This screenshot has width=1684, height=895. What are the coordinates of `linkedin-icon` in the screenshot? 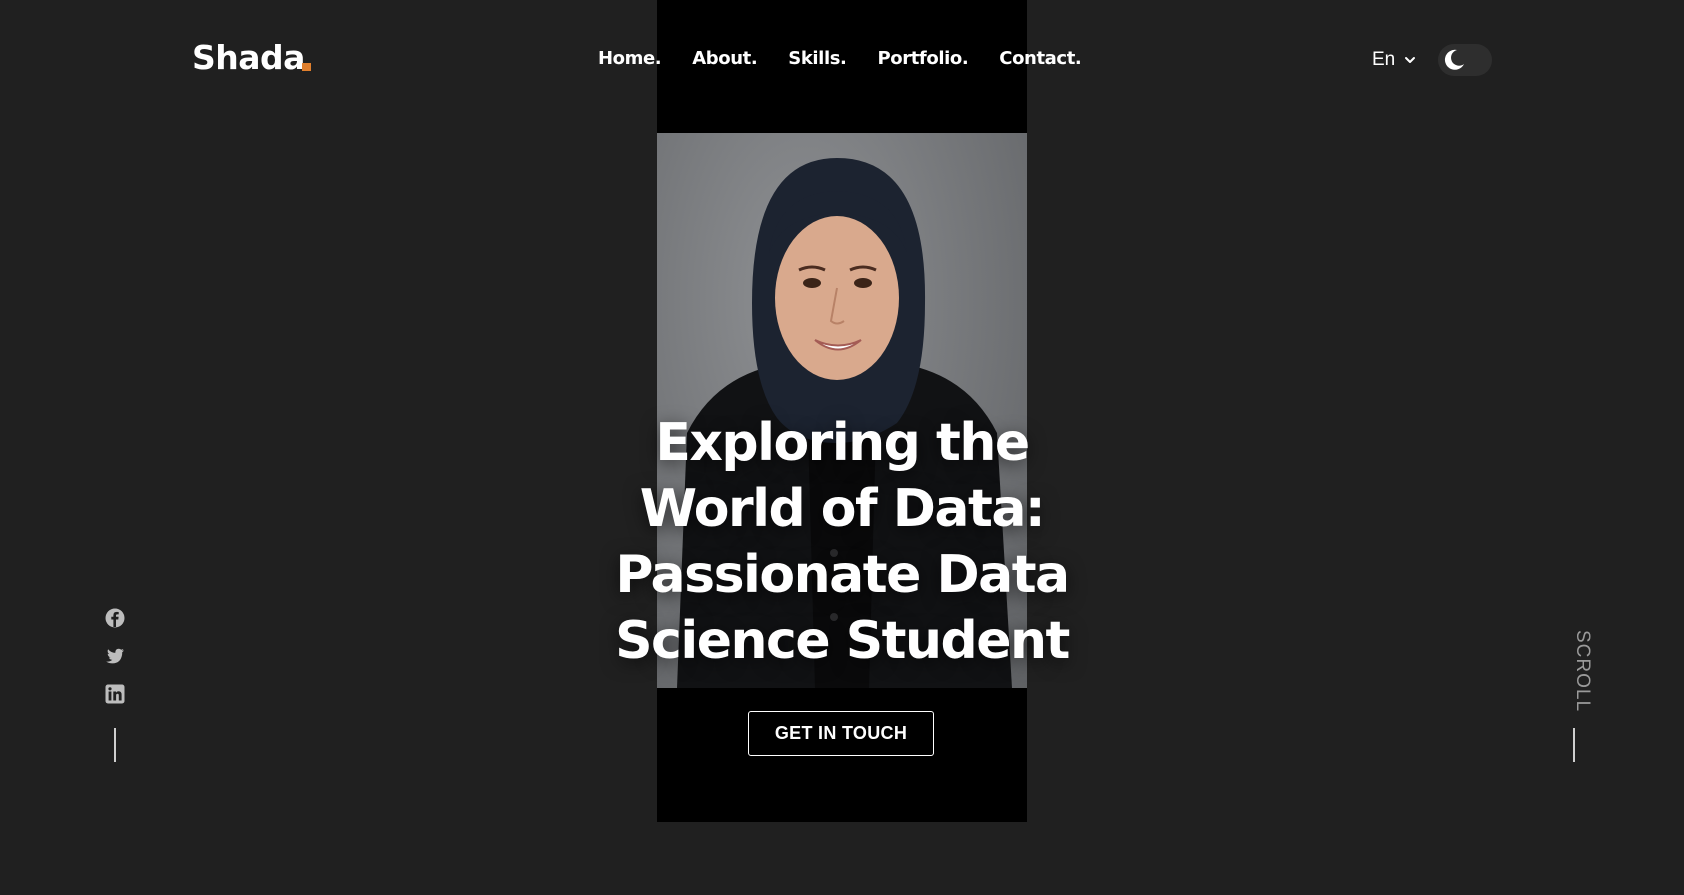 It's located at (115, 694).